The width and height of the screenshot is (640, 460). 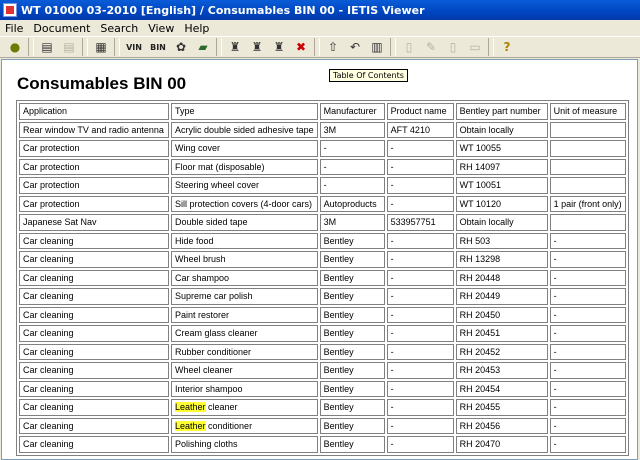 What do you see at coordinates (61, 28) in the screenshot?
I see `menu-document: Document` at bounding box center [61, 28].